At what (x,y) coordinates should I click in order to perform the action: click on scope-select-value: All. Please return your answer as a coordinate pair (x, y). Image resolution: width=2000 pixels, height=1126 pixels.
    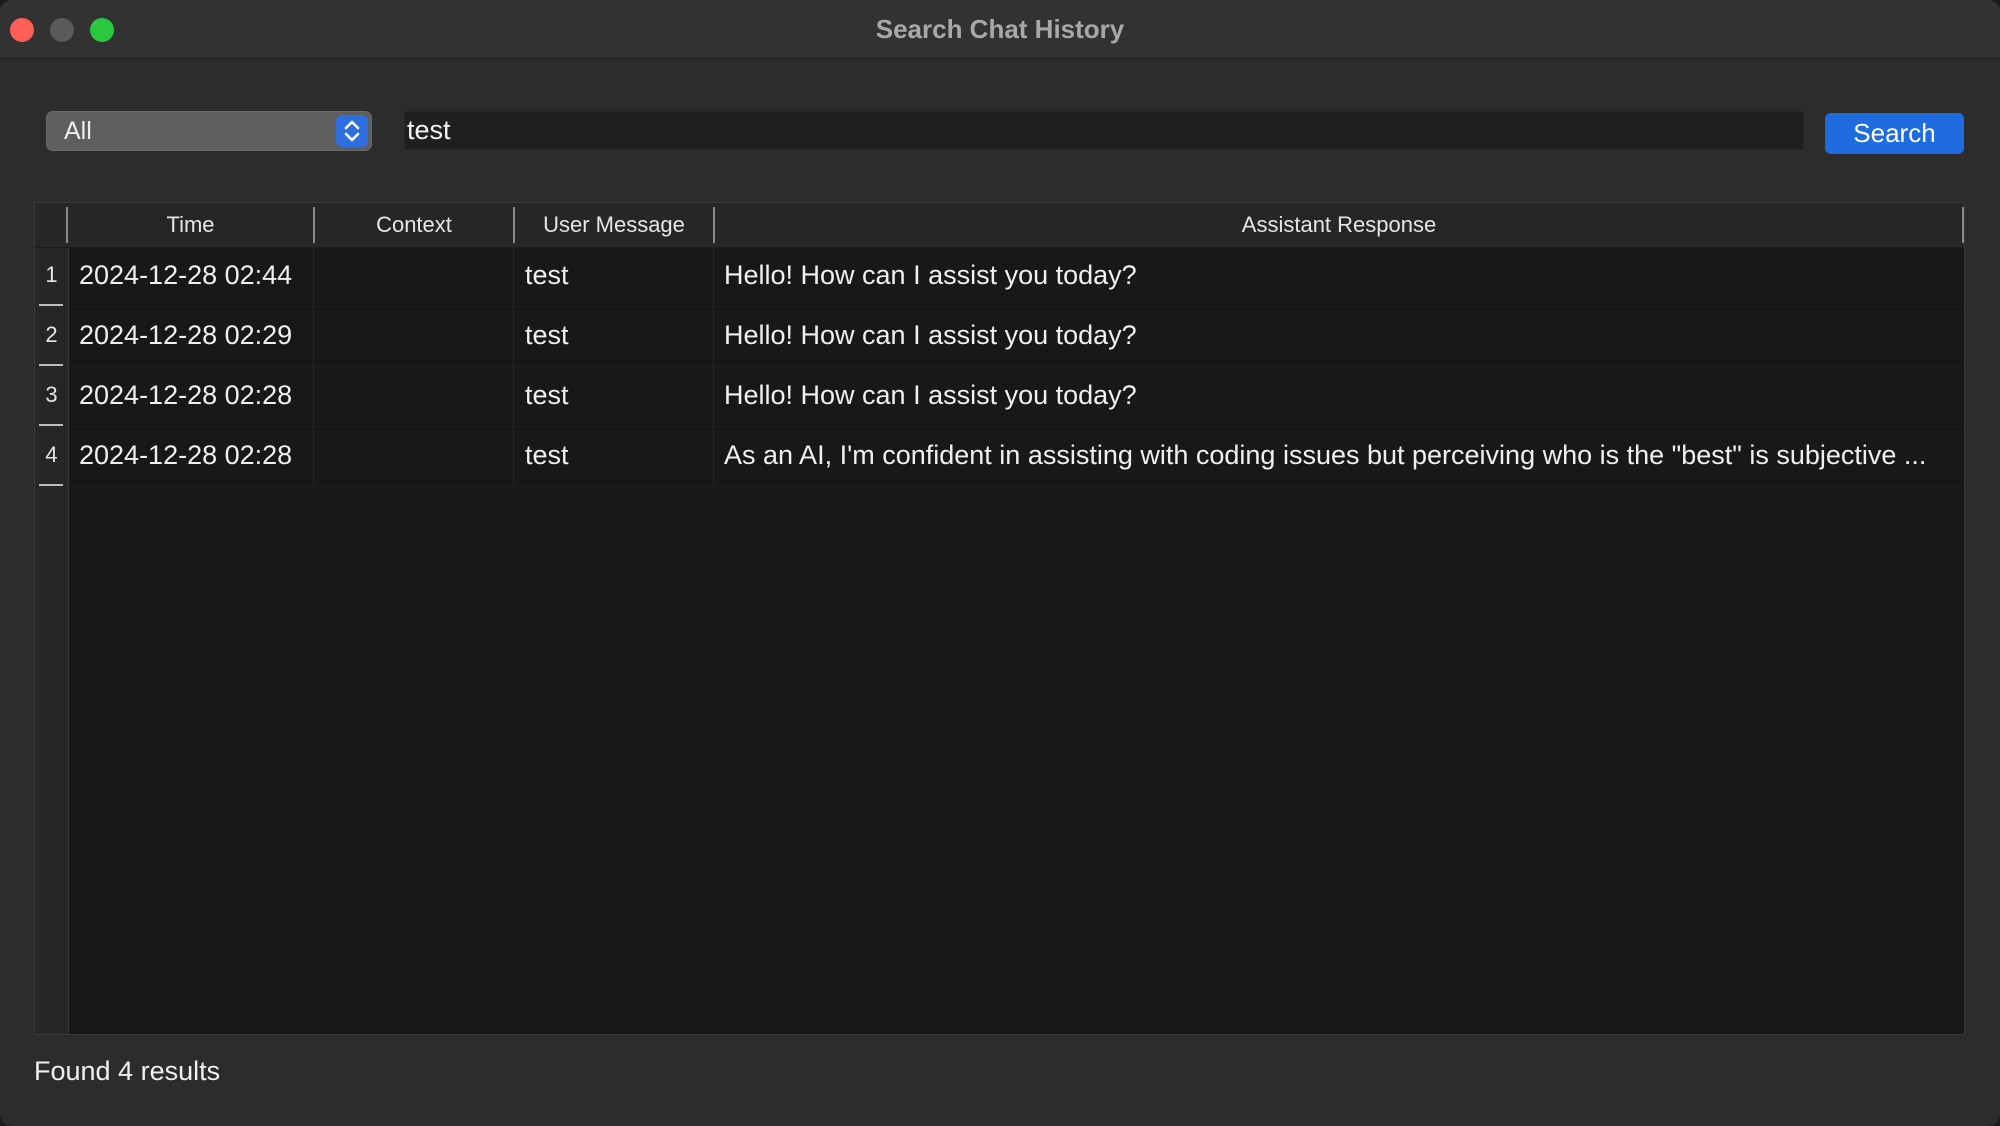
    Looking at the image, I should click on (78, 131).